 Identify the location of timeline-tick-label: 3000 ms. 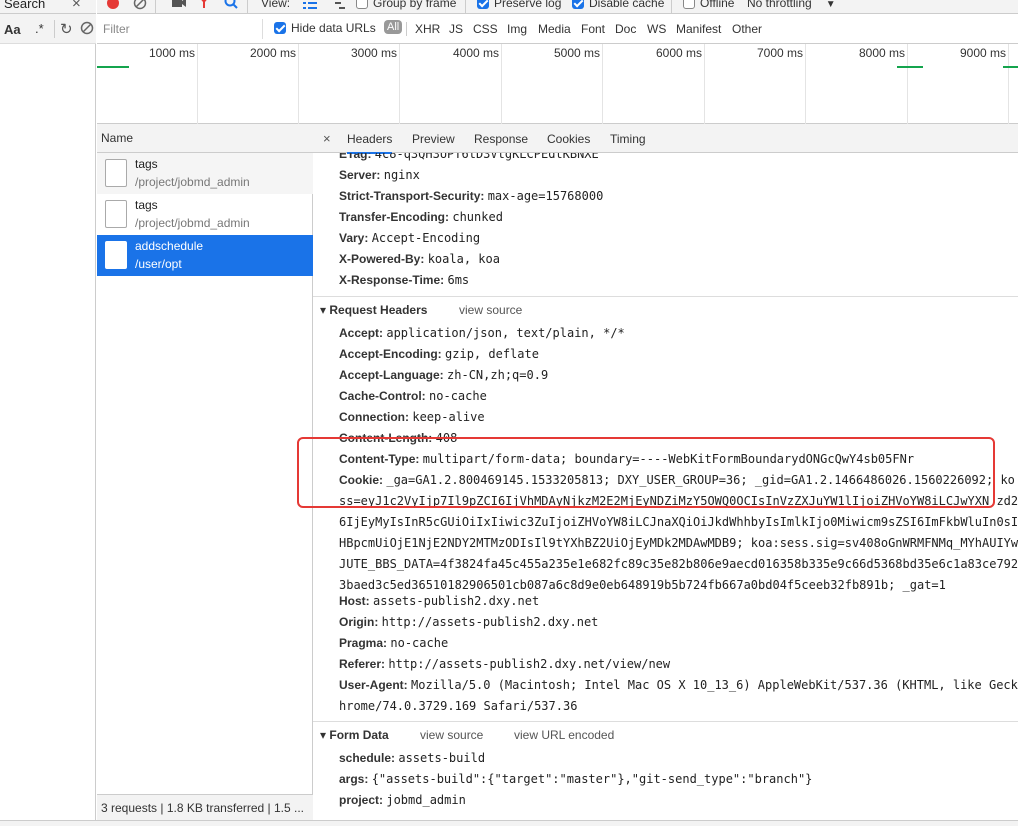
(373, 53).